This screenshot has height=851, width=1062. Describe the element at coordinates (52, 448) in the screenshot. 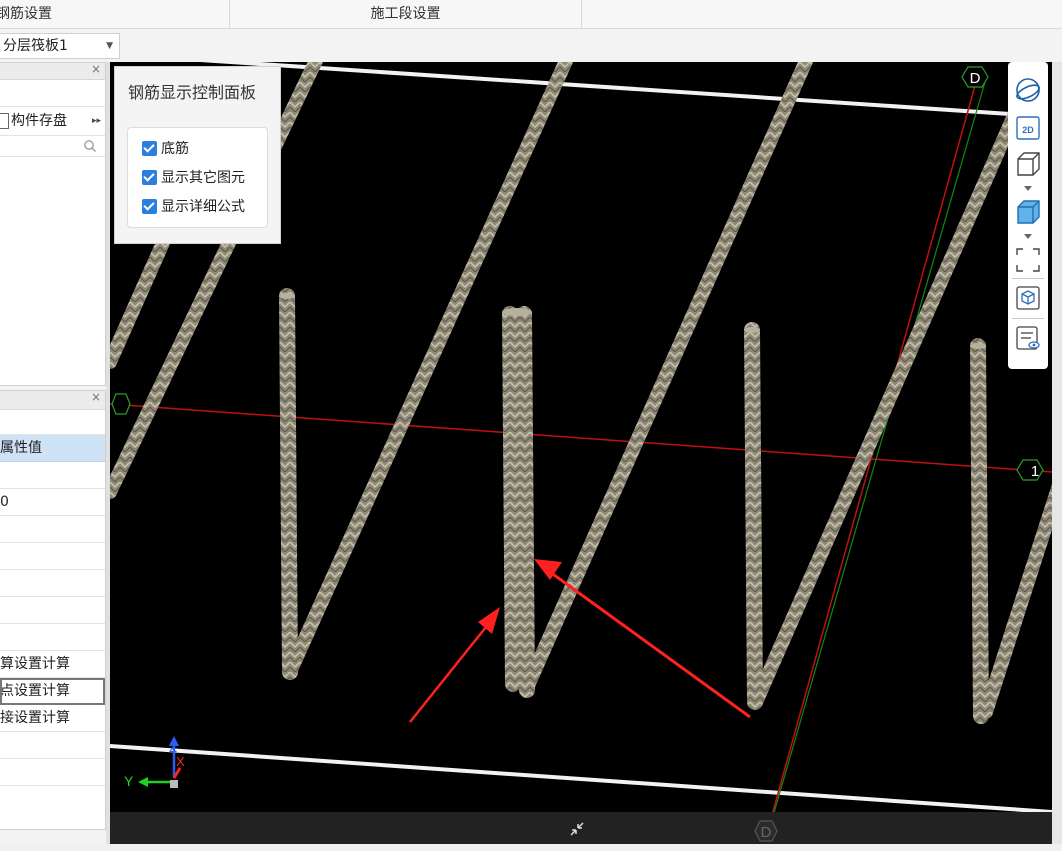

I see `property-value-header: 属性值` at that location.